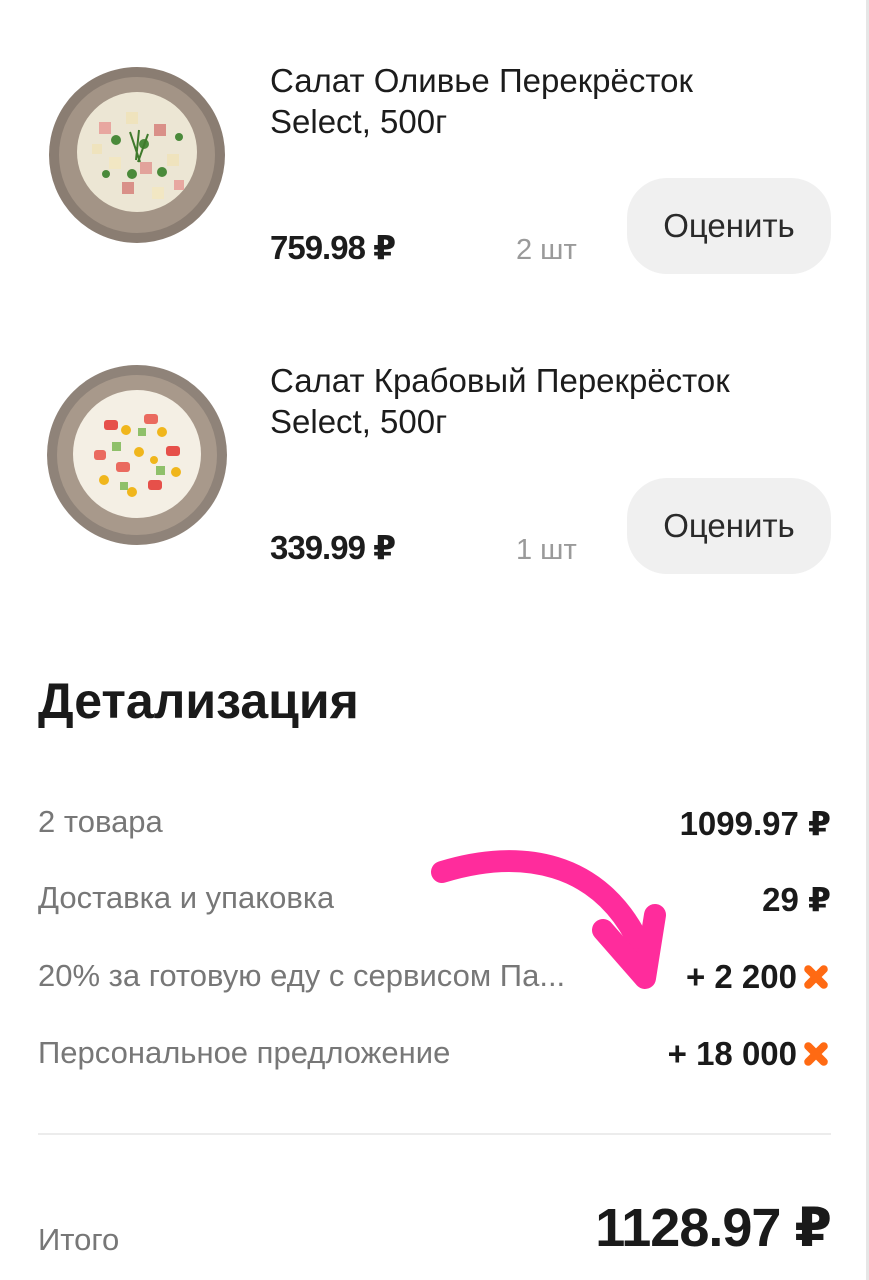 The width and height of the screenshot is (869, 1280). Describe the element at coordinates (137, 155) in the screenshot. I see `product-image-olivier` at that location.